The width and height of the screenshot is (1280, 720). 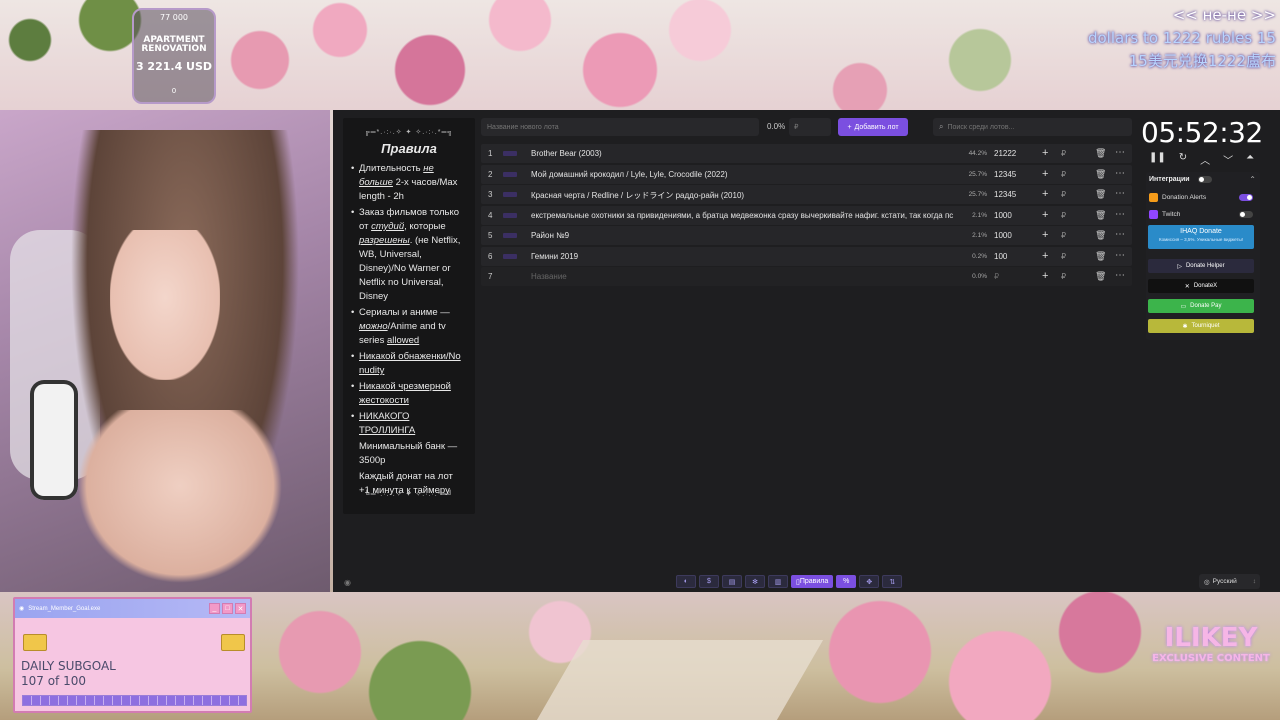 What do you see at coordinates (165, 305) in the screenshot?
I see `streamer-face` at bounding box center [165, 305].